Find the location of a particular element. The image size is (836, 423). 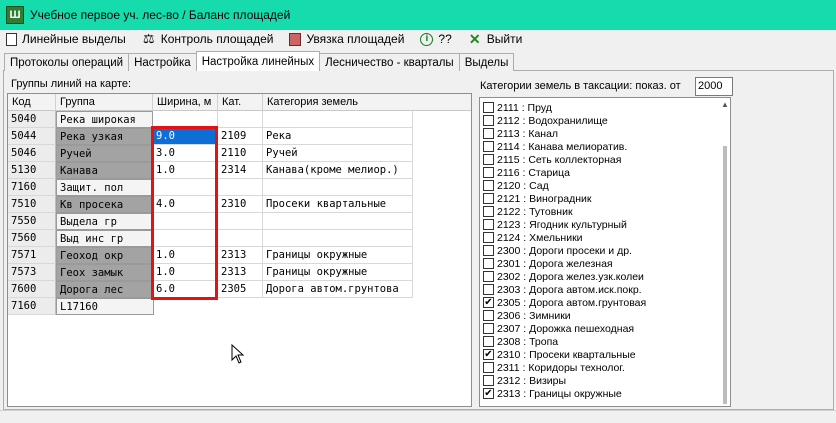

cell-group: Защит. пол is located at coordinates (104, 187).